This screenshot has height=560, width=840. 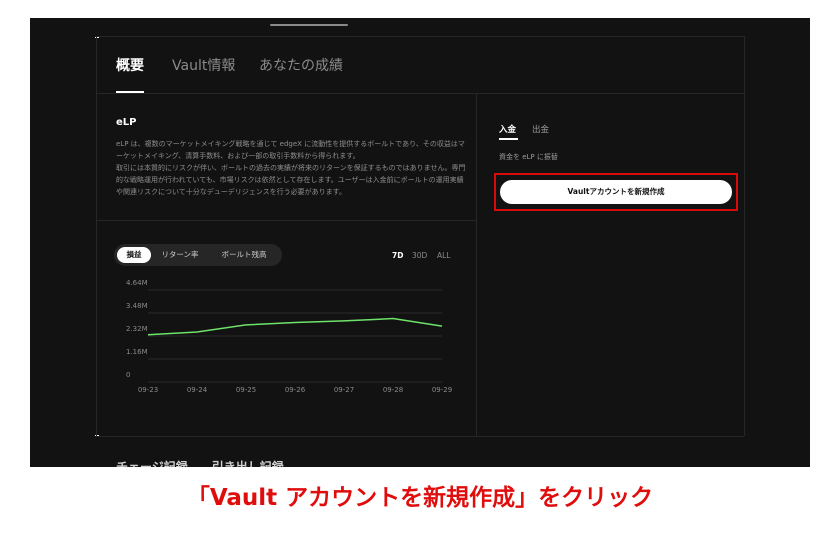 I want to click on history-tabs-partial: チェージ記録 引き出し記録, so click(x=200, y=463).